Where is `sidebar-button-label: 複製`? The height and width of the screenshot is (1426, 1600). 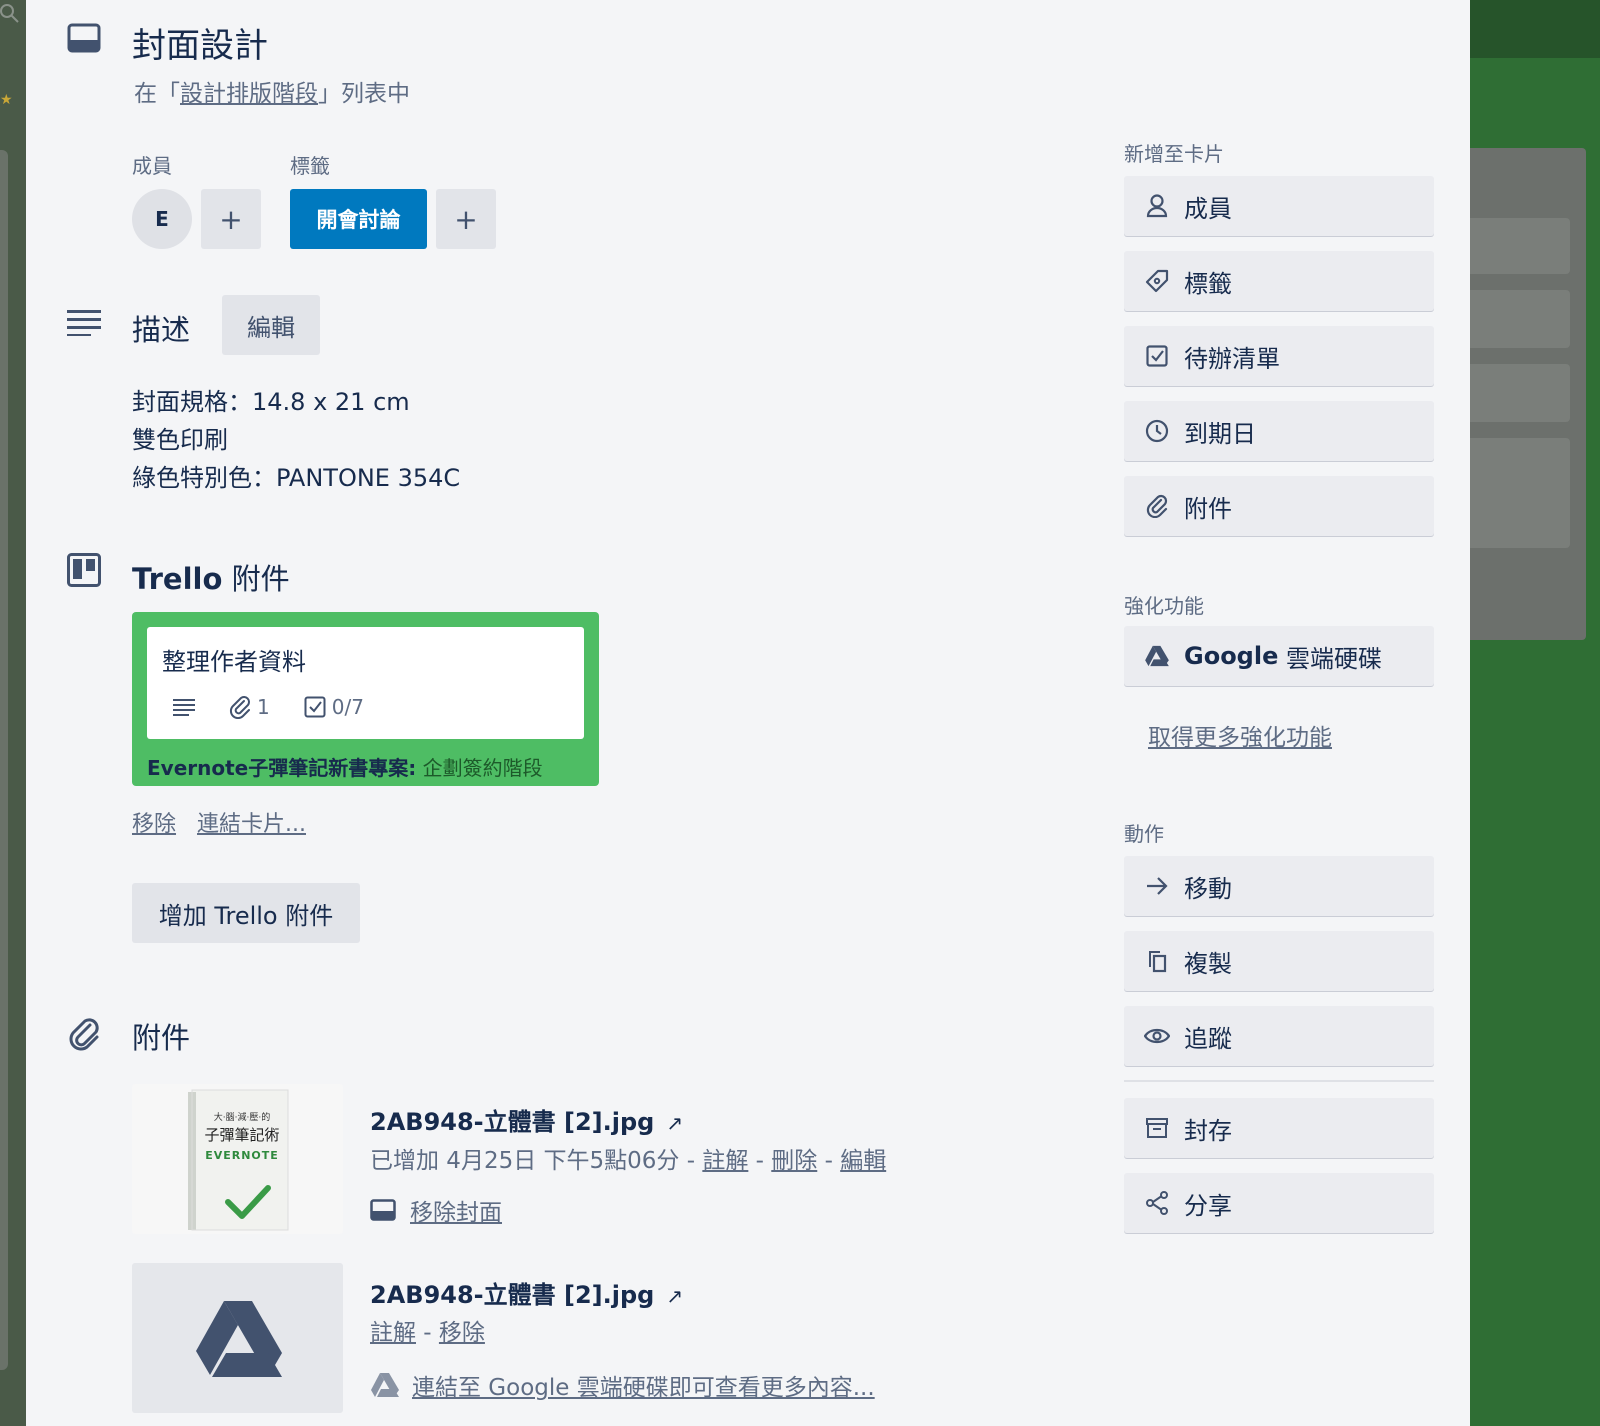
sidebar-button-label: 複製 is located at coordinates (1208, 963).